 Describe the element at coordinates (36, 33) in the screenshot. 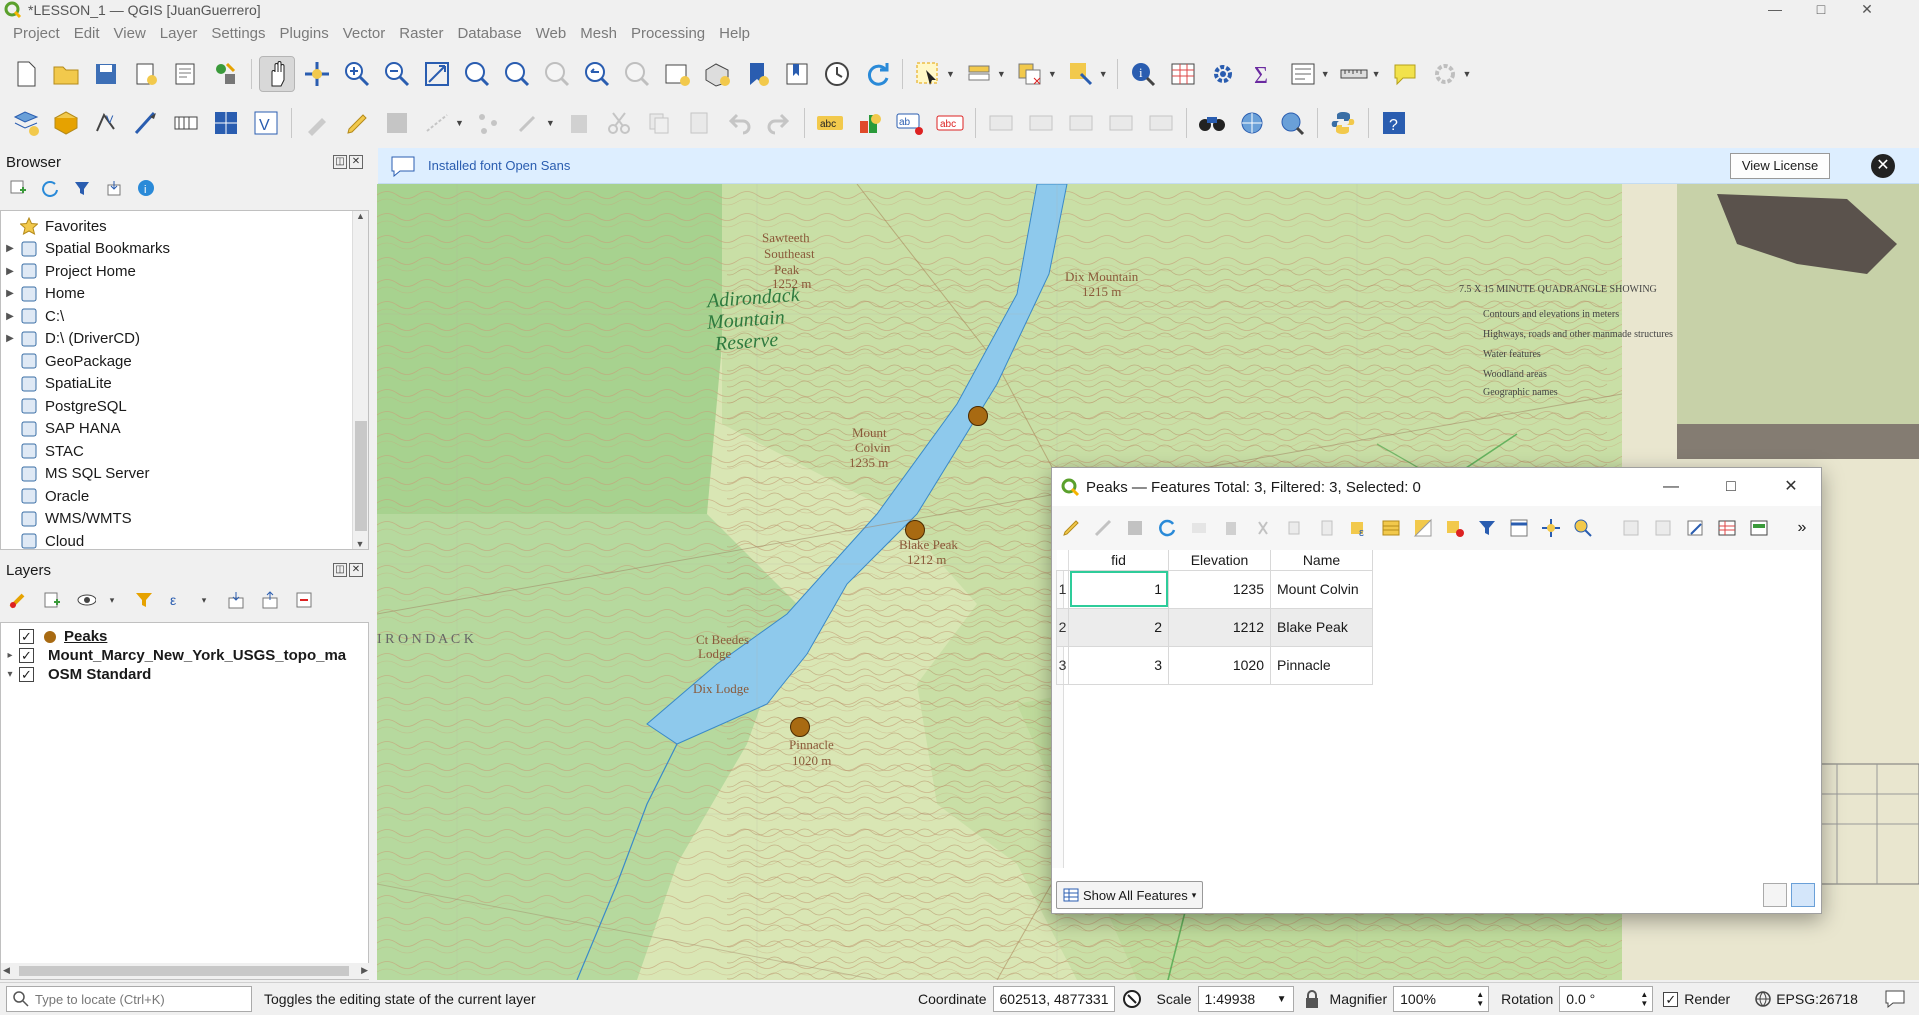

I see `menu-project: Project` at that location.